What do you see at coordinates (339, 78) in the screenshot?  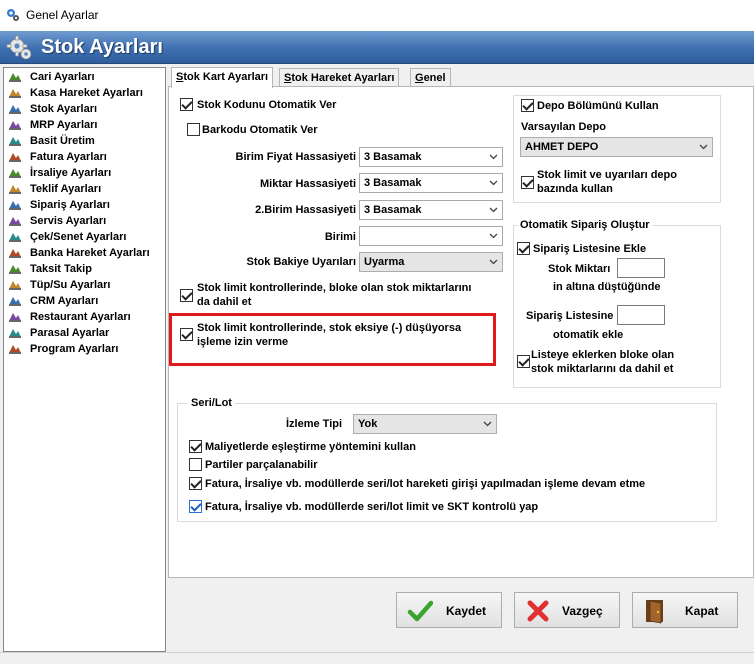 I see `tab-stock-movement: Stok Hareket Ayarları` at bounding box center [339, 78].